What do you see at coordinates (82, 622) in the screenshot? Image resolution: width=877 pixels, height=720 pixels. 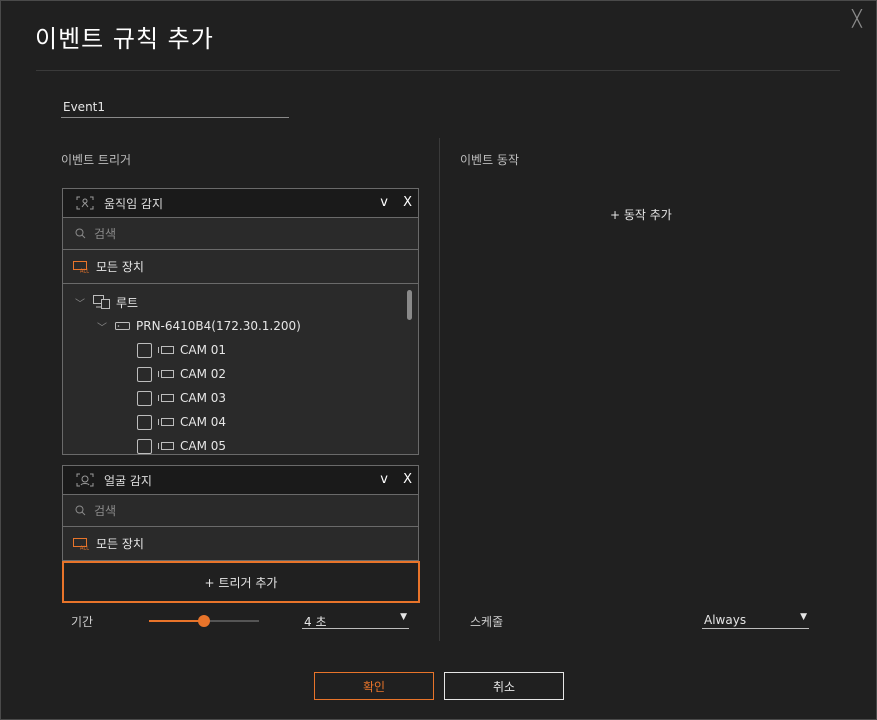 I see `duration-label: 기간` at bounding box center [82, 622].